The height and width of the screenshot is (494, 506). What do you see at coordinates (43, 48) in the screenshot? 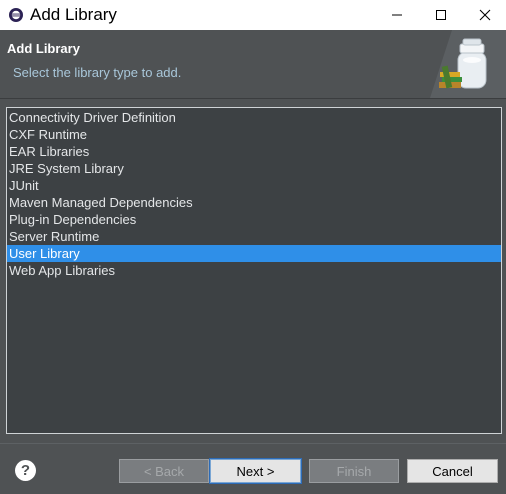
I see `banner-title: Add Library` at bounding box center [43, 48].